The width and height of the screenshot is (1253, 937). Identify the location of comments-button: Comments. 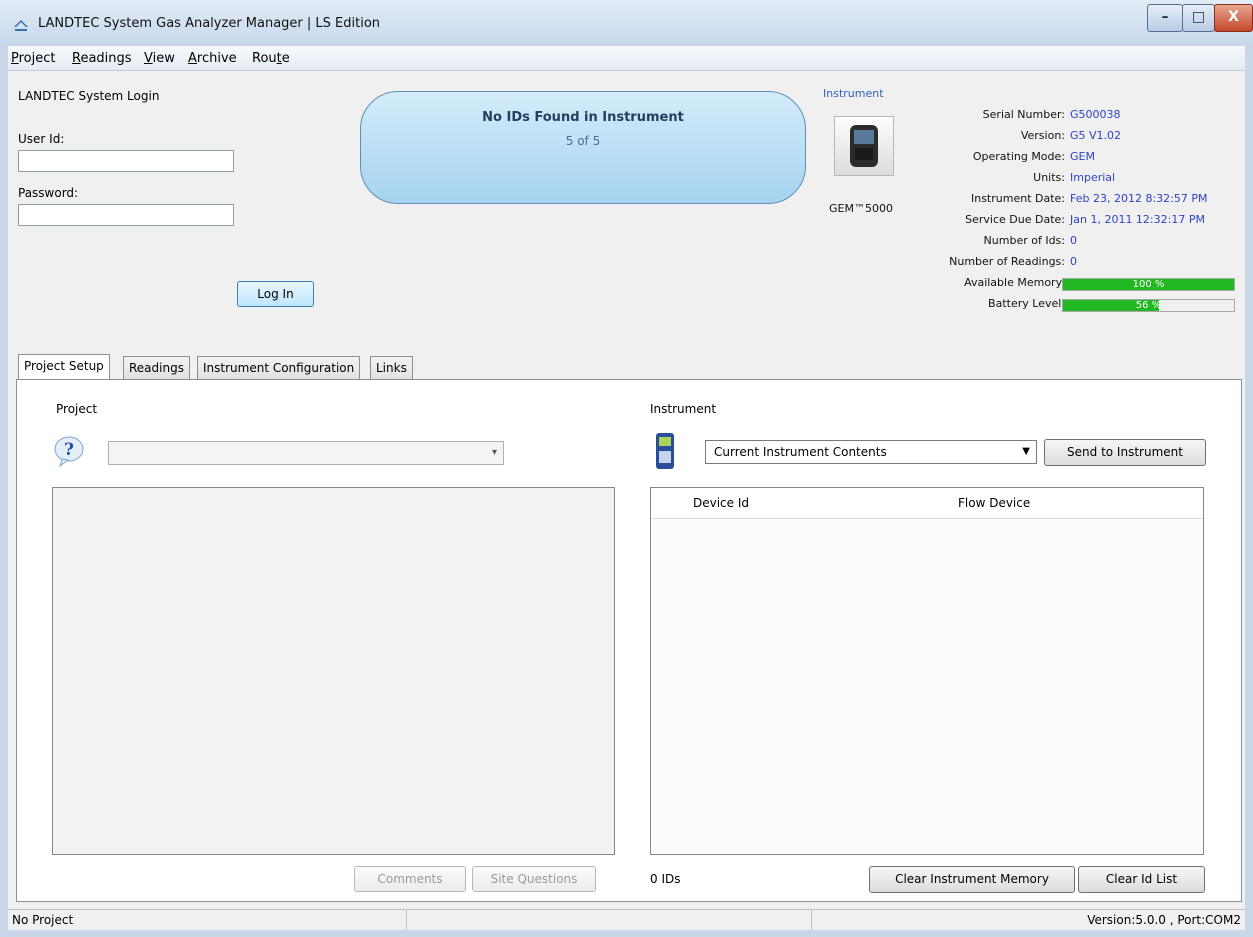
(410, 879).